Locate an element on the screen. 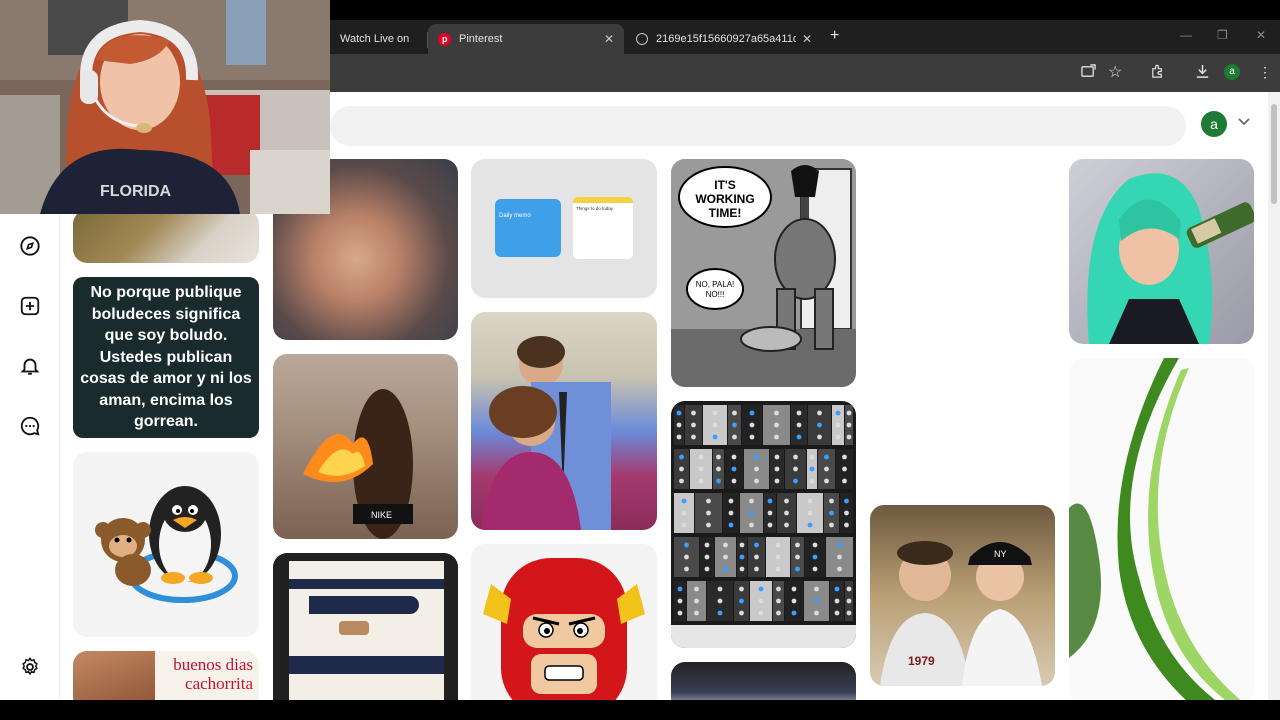 The width and height of the screenshot is (1280, 720). globe-icon is located at coordinates (642, 39).